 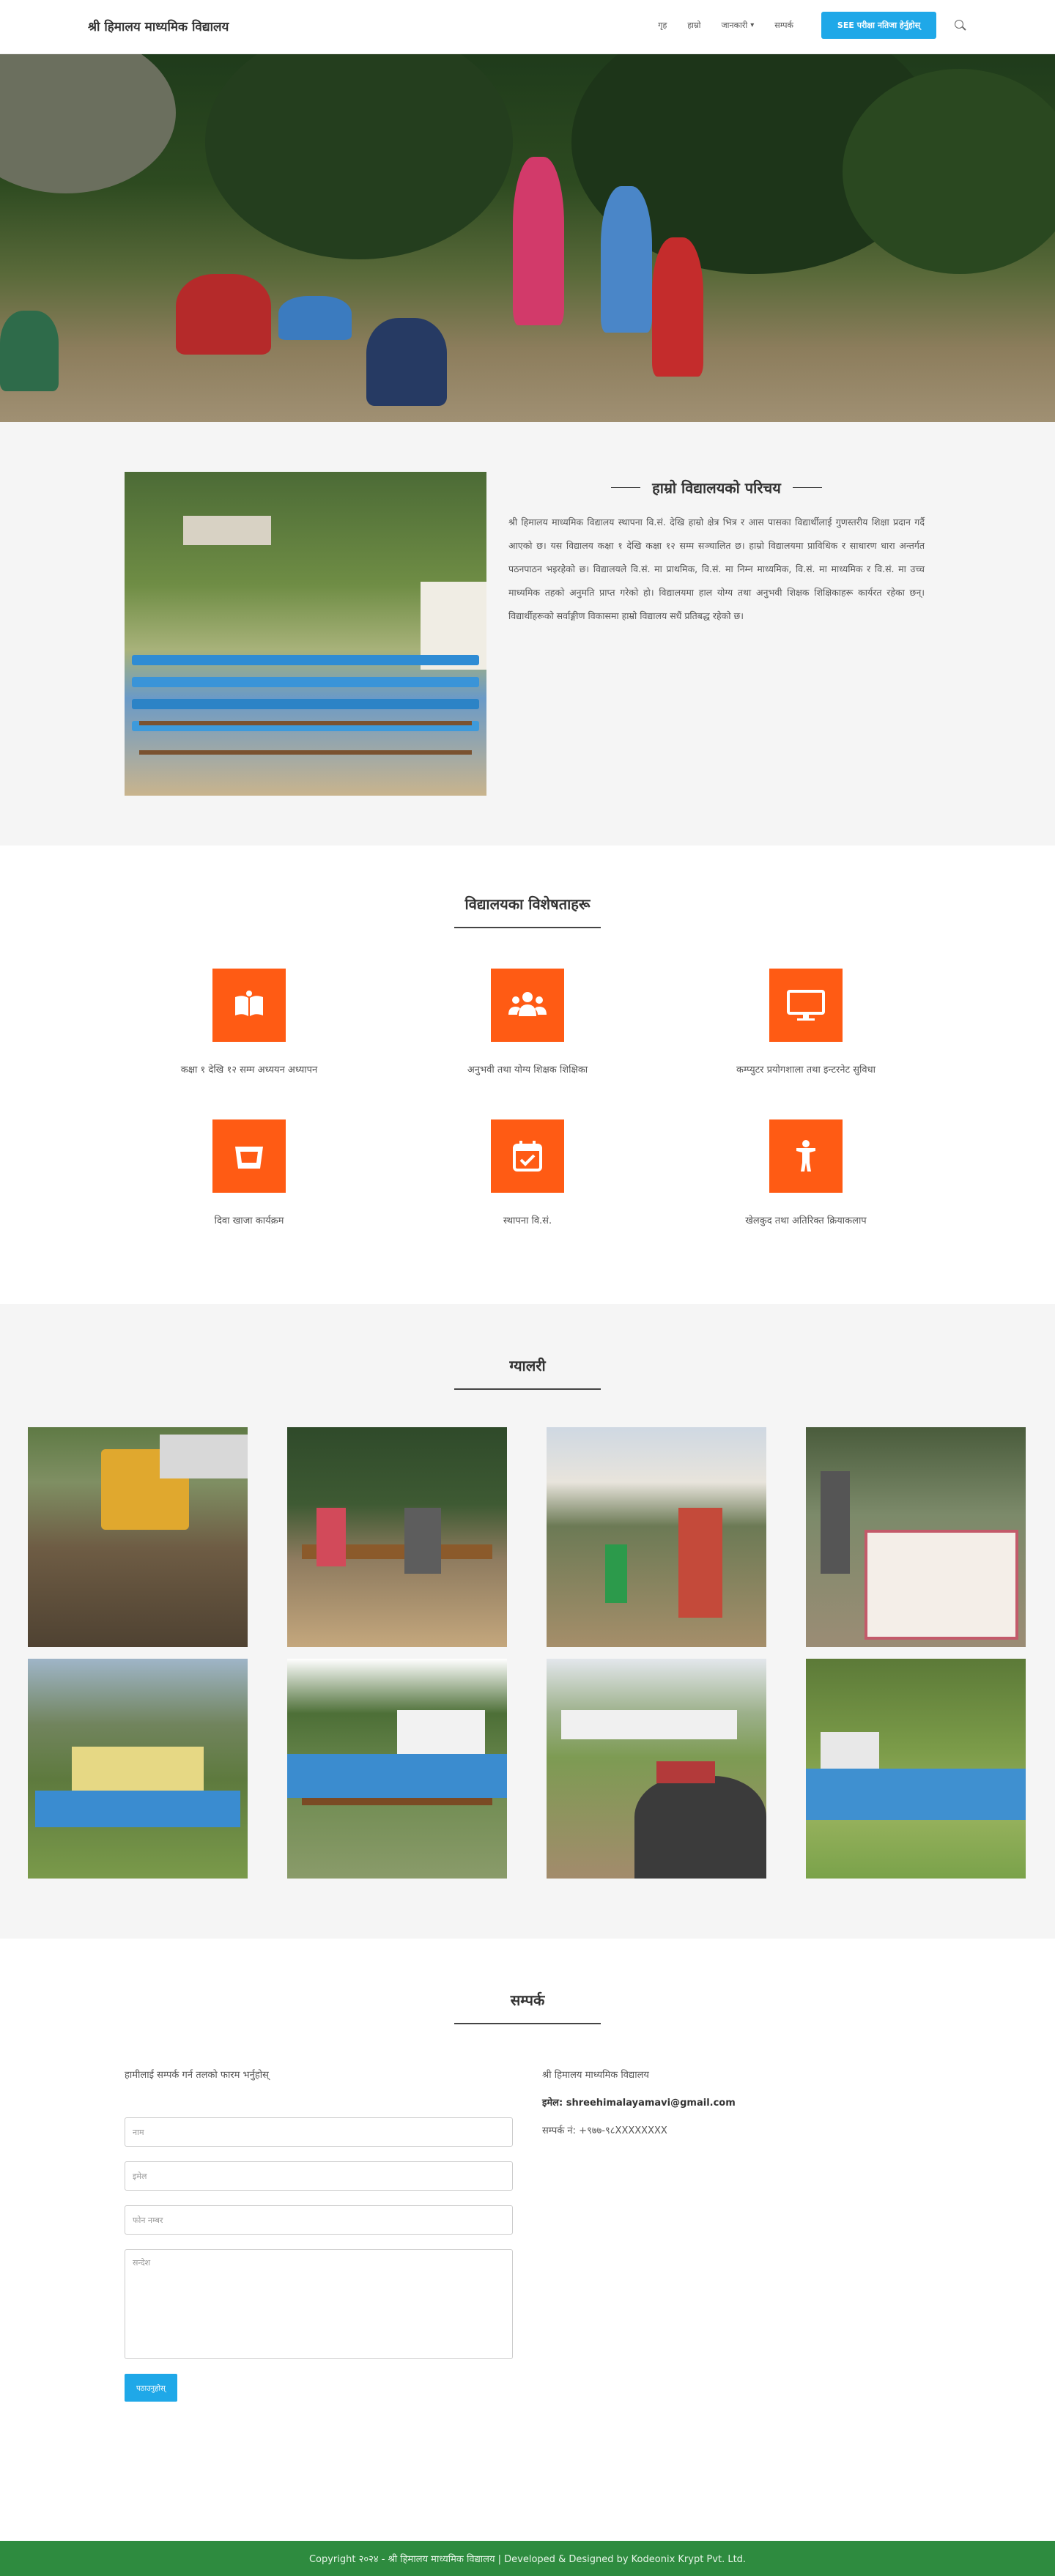 What do you see at coordinates (527, 1365) in the screenshot?
I see `gallery-title: ग्यालरी` at bounding box center [527, 1365].